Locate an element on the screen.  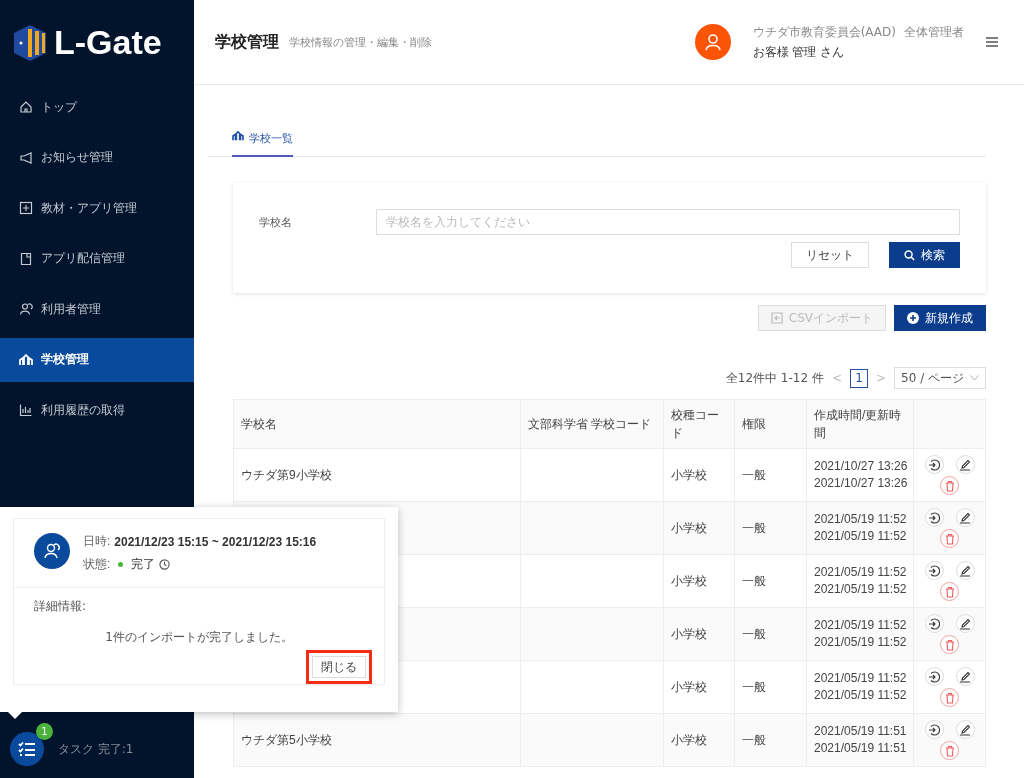
column-header: 文部科学省 学校コード is located at coordinates (592, 424).